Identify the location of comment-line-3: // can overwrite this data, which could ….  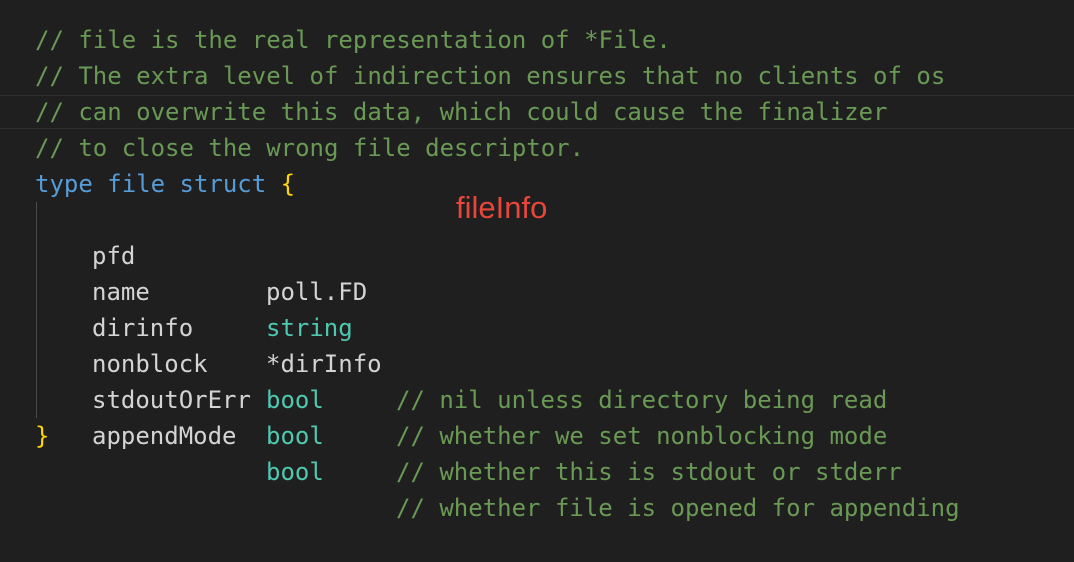
(461, 112).